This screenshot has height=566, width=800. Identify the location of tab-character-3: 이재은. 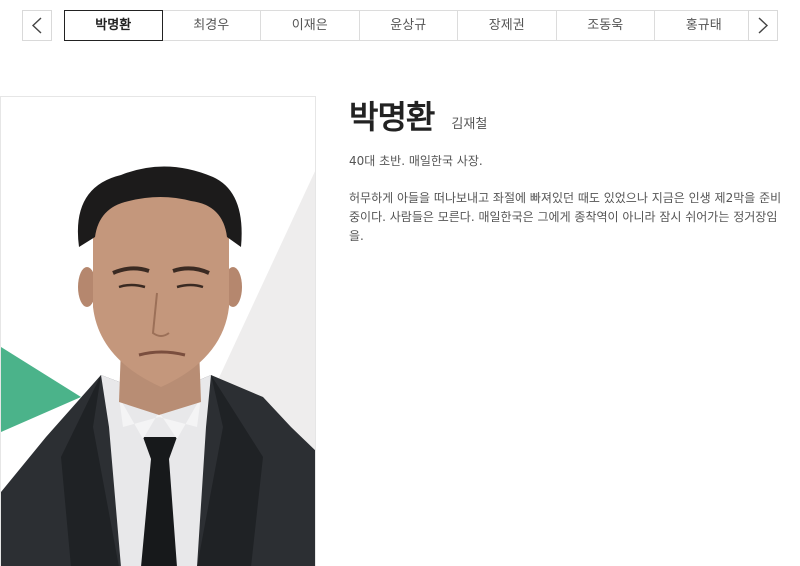
(310, 25).